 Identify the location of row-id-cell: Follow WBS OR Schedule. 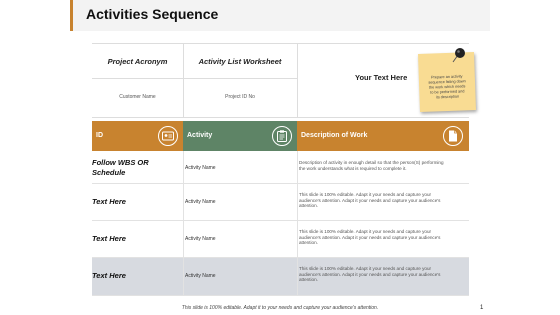
(120, 168).